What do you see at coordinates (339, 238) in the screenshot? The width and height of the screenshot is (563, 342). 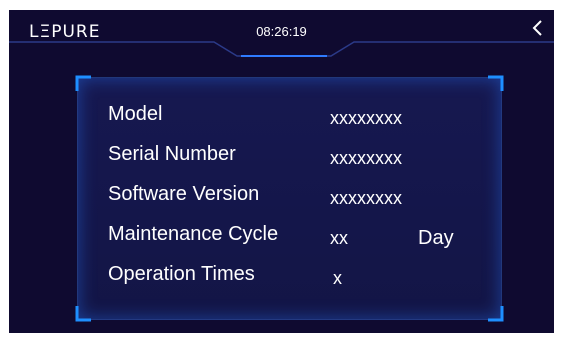 I see `maintenance-cycle-value: xx` at bounding box center [339, 238].